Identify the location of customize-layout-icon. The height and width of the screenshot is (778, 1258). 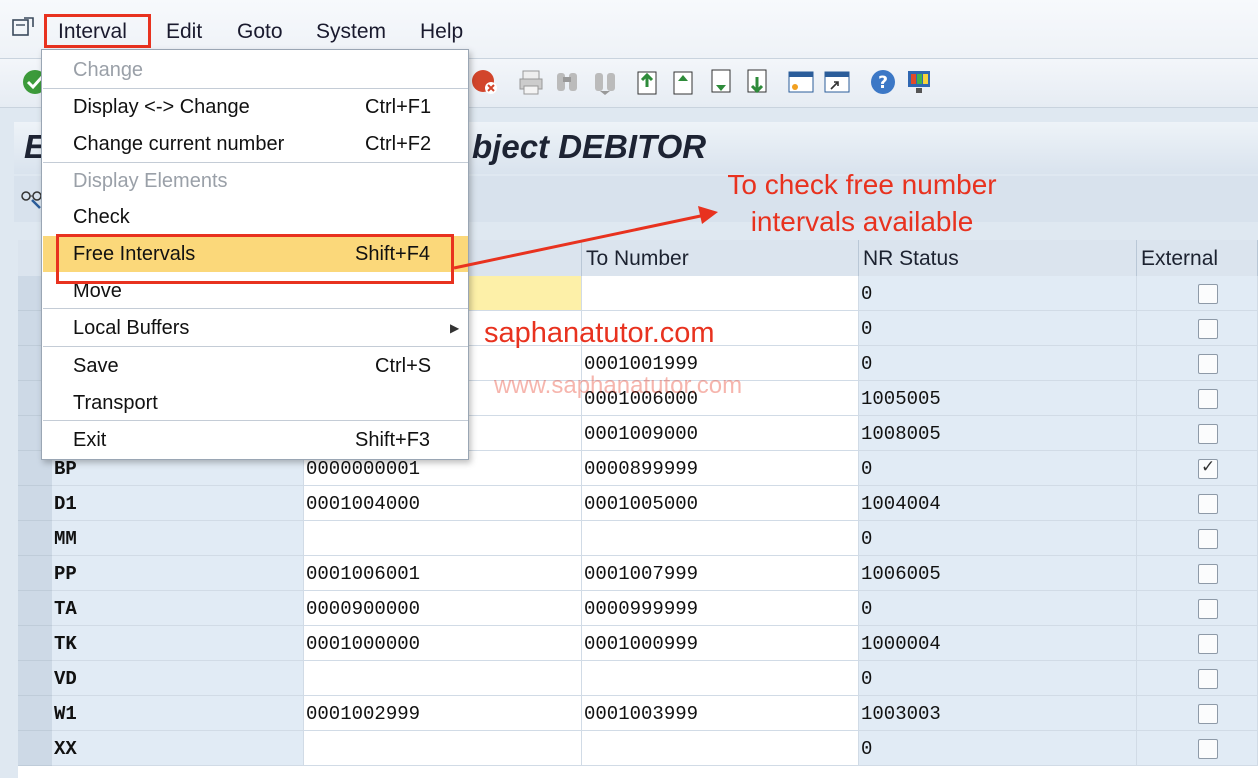
(919, 82).